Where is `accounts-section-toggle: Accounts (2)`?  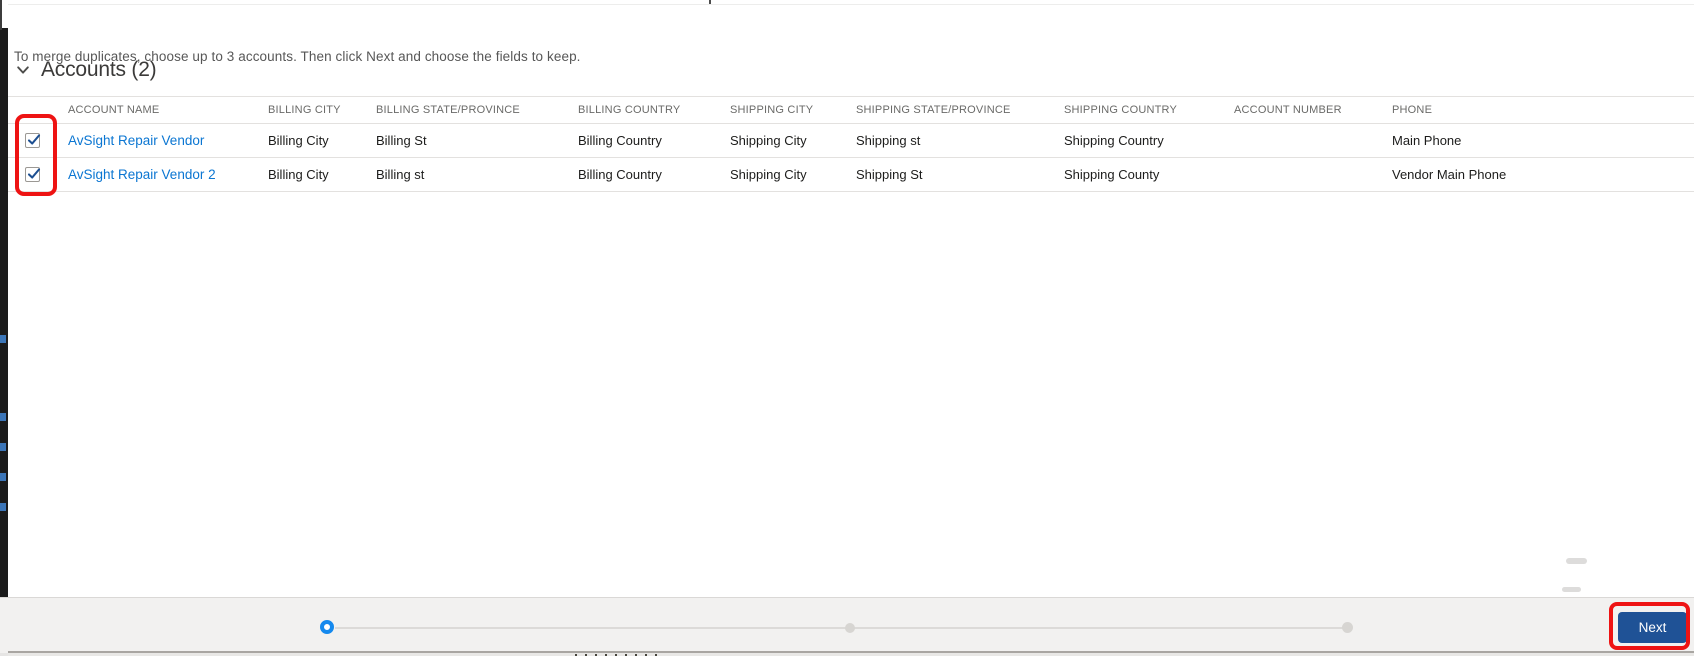 accounts-section-toggle: Accounts (2) is located at coordinates (86, 70).